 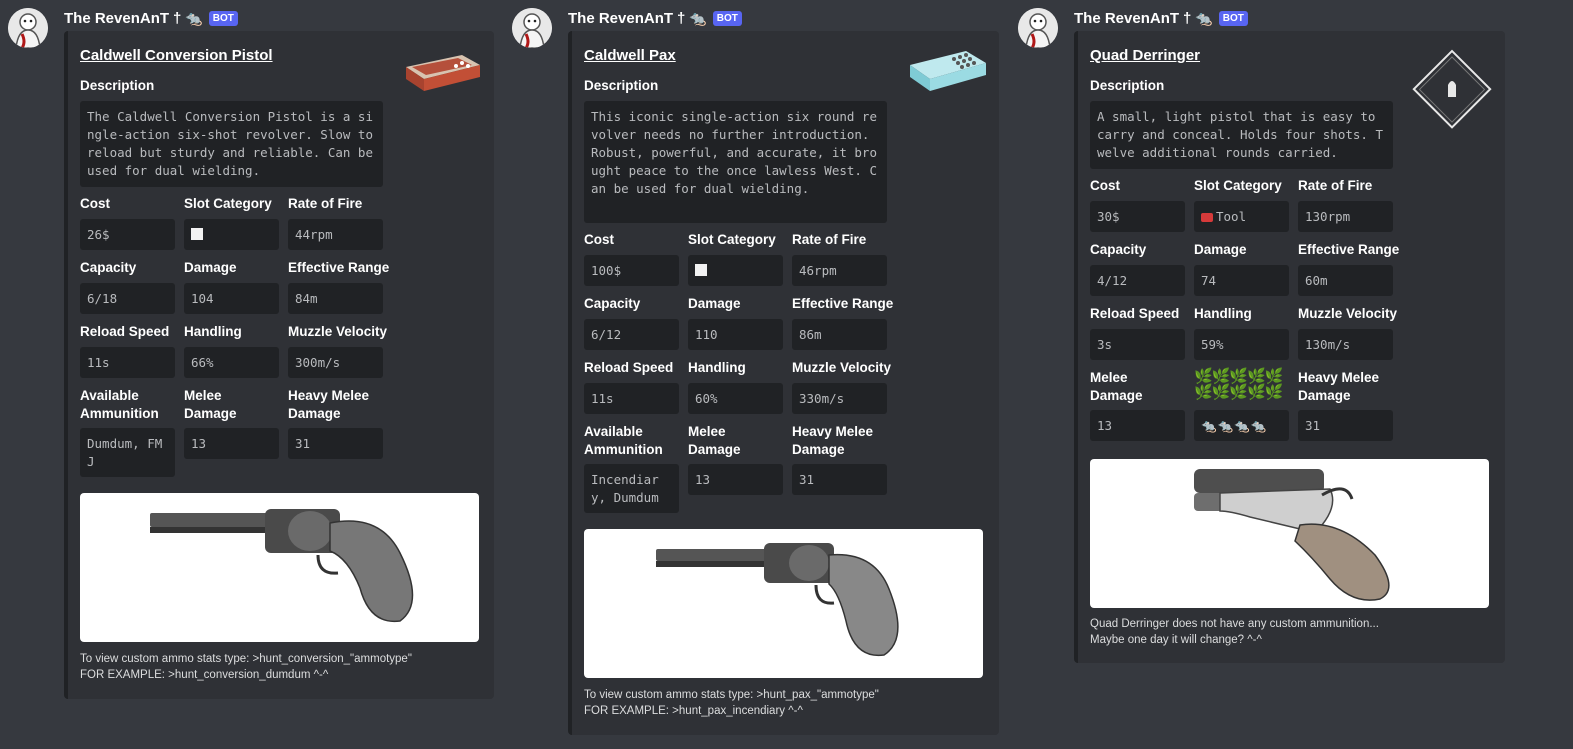 What do you see at coordinates (1345, 216) in the screenshot?
I see `rate-of-fire-value: 130rpm` at bounding box center [1345, 216].